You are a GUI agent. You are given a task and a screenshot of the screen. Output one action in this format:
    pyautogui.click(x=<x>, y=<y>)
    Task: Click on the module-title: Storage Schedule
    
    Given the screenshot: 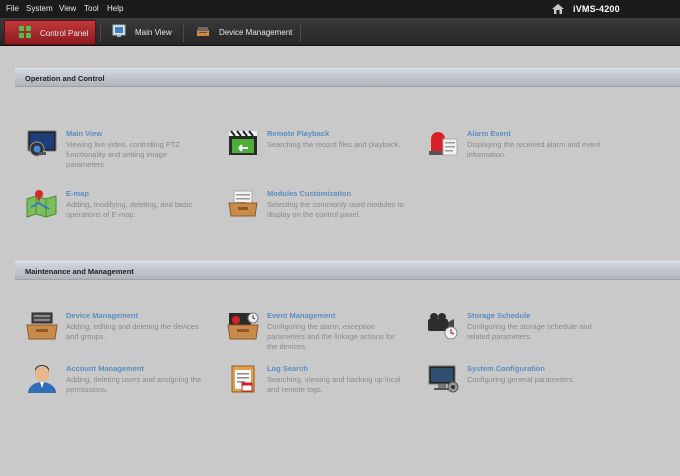 What is the action you would take?
    pyautogui.click(x=499, y=315)
    